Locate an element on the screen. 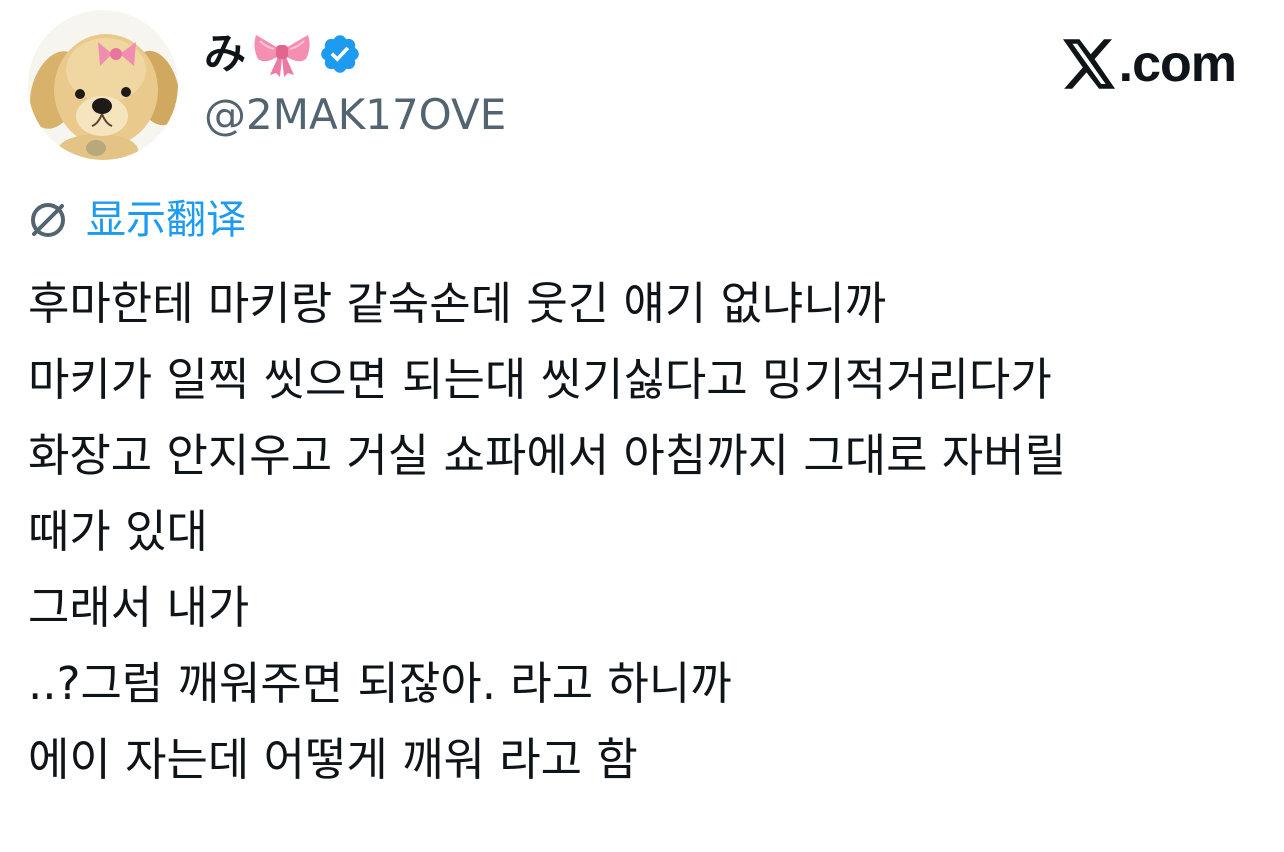 The height and width of the screenshot is (852, 1284). bow-emoji-icon is located at coordinates (282, 54).